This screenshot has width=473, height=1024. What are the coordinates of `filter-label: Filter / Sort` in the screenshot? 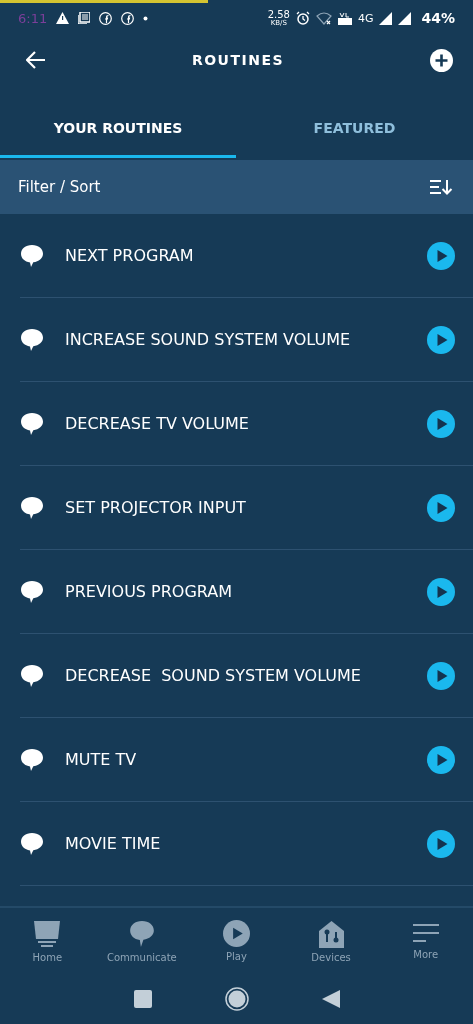 It's located at (59, 187).